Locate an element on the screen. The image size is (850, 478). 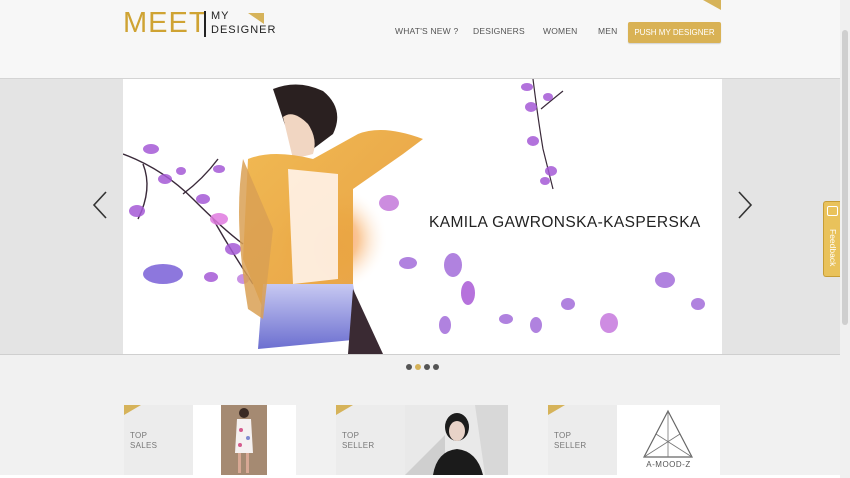
top-seller-card: TOP SELLER is located at coordinates (422, 440).